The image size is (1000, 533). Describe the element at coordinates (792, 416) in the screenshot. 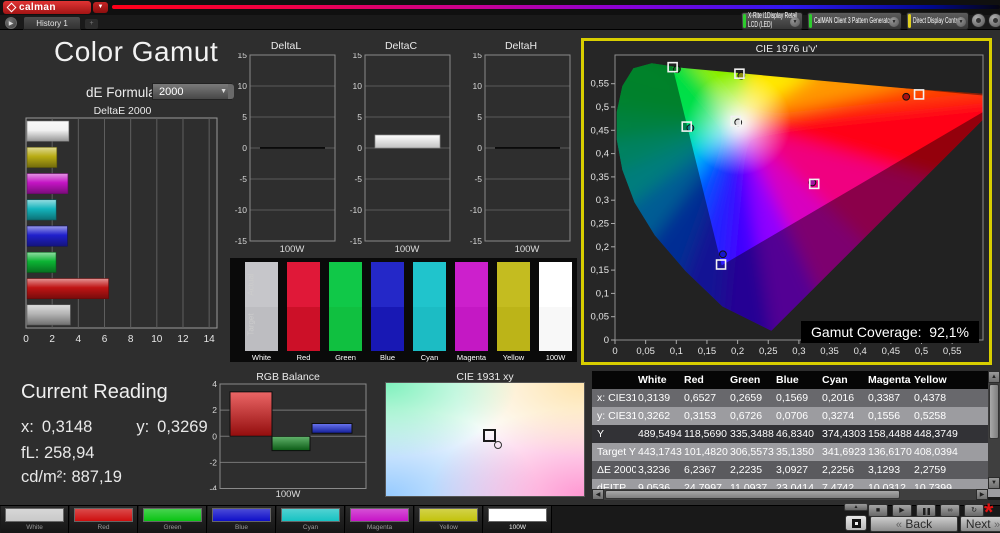

I see `table-cell: 0,0706` at that location.